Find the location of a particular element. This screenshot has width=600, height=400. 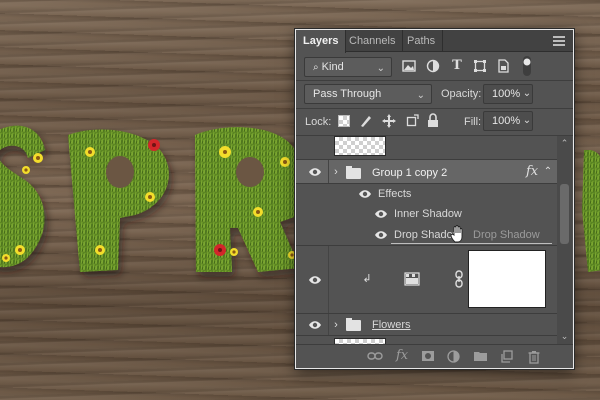

opacity-value: 100% is located at coordinates (506, 94).